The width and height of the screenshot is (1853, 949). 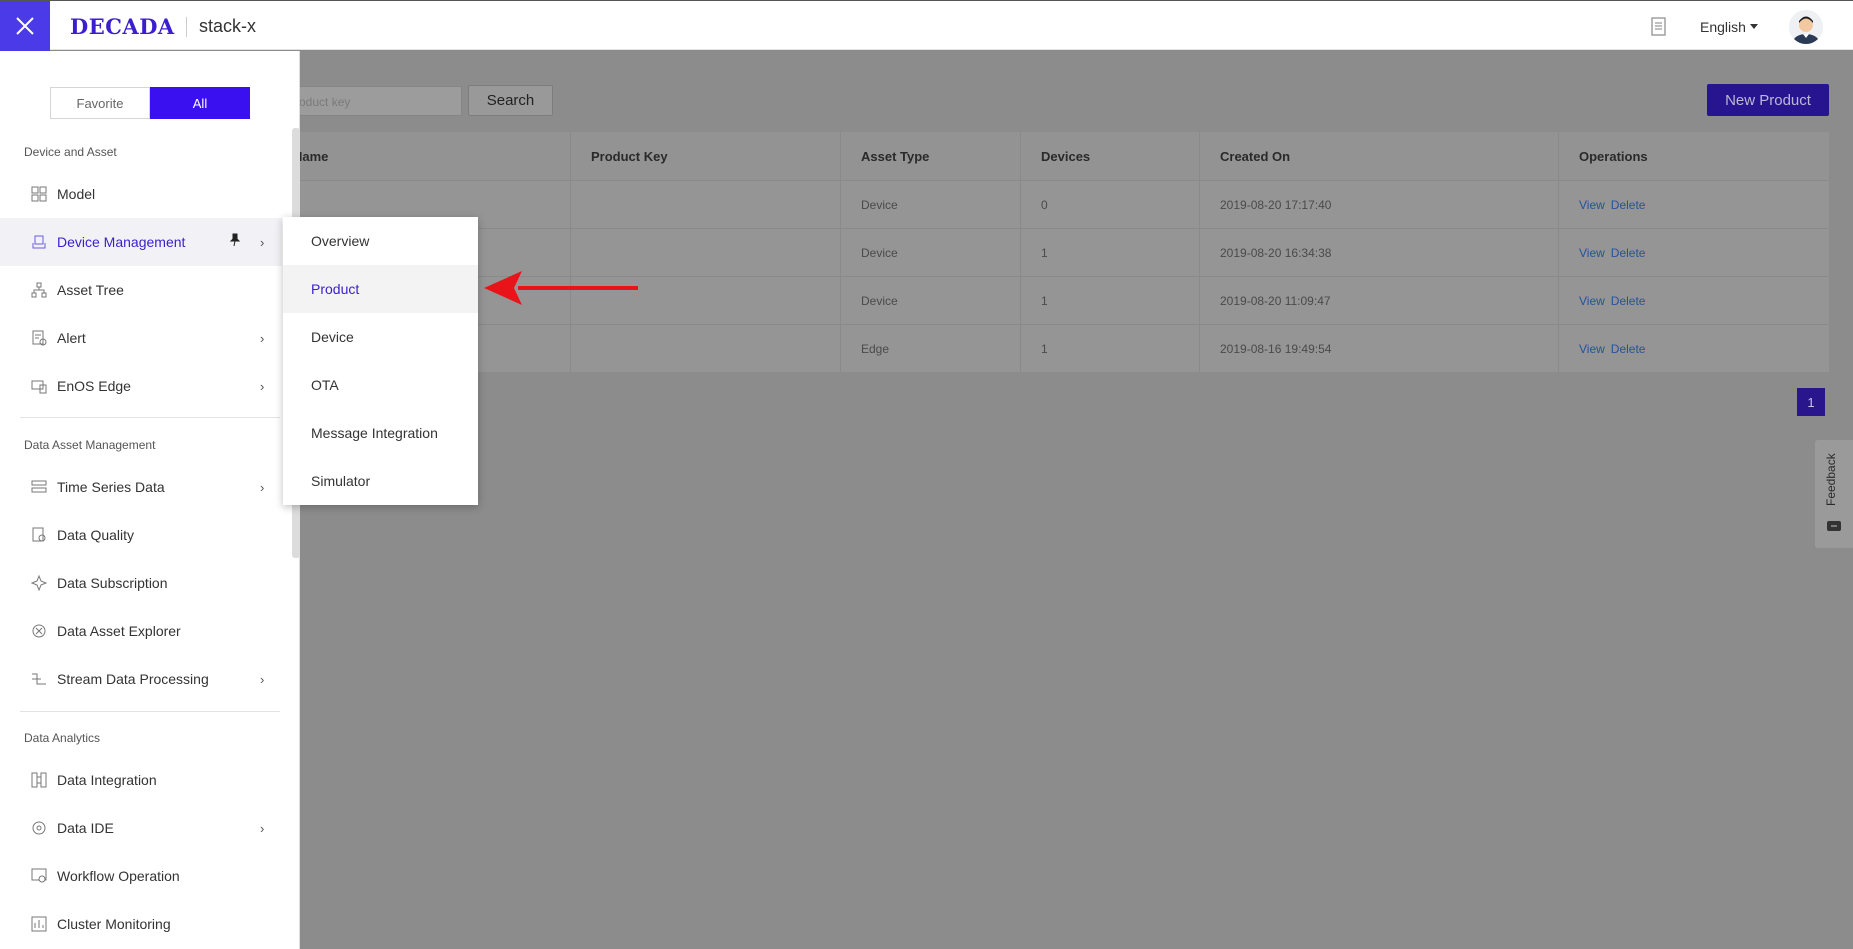 What do you see at coordinates (39, 194) in the screenshot?
I see `model-icon` at bounding box center [39, 194].